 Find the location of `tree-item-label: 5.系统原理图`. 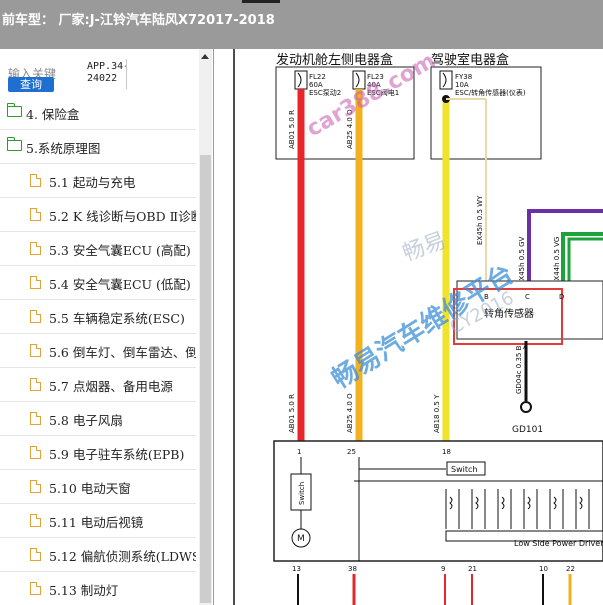

tree-item-label: 5.系统原理图 is located at coordinates (63, 148).